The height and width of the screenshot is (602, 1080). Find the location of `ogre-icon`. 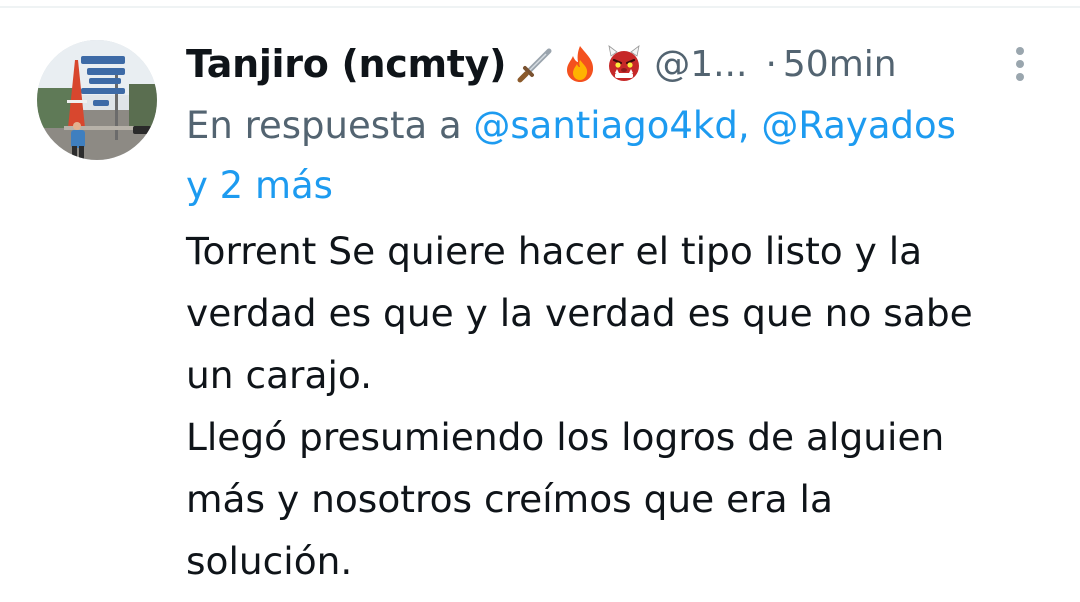

ogre-icon is located at coordinates (624, 63).